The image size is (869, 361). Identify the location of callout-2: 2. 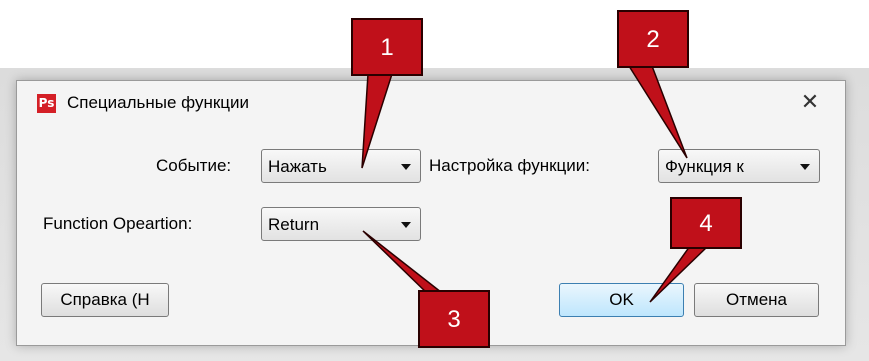
(653, 39).